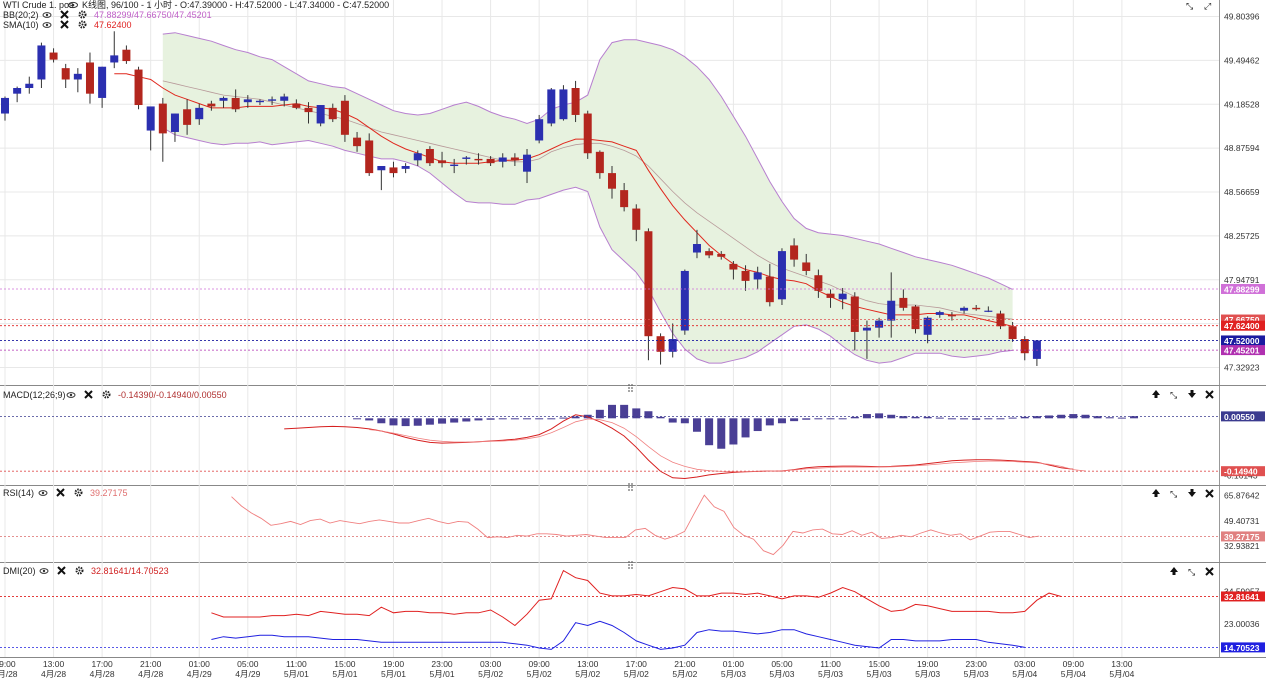 This screenshot has height=680, width=1266. I want to click on price-tick-label: 47.32923, so click(1242, 368).